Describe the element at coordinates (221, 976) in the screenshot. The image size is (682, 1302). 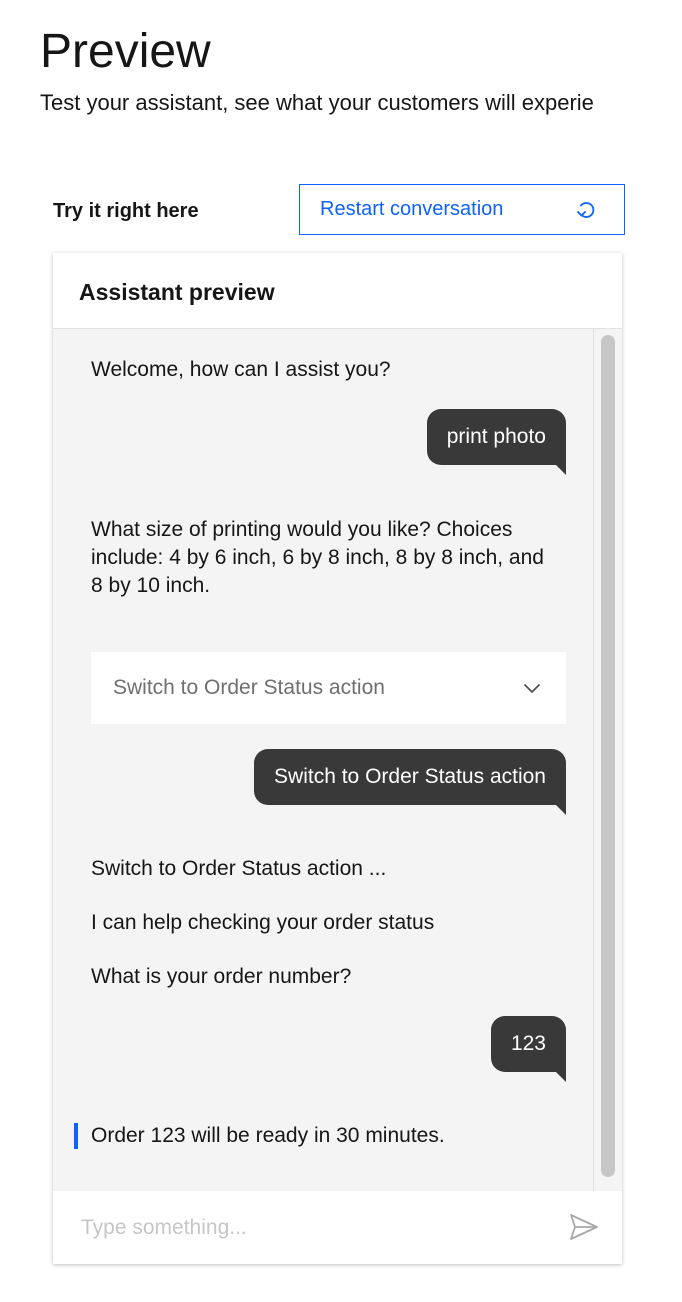
I see `bot-message-order-question: What is your order number?` at that location.